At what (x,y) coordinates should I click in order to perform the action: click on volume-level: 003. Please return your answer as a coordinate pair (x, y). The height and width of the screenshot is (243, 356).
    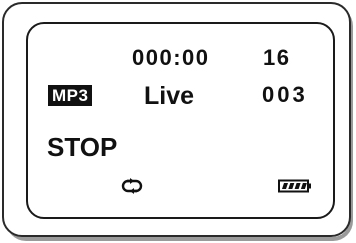
    Looking at the image, I should click on (285, 94).